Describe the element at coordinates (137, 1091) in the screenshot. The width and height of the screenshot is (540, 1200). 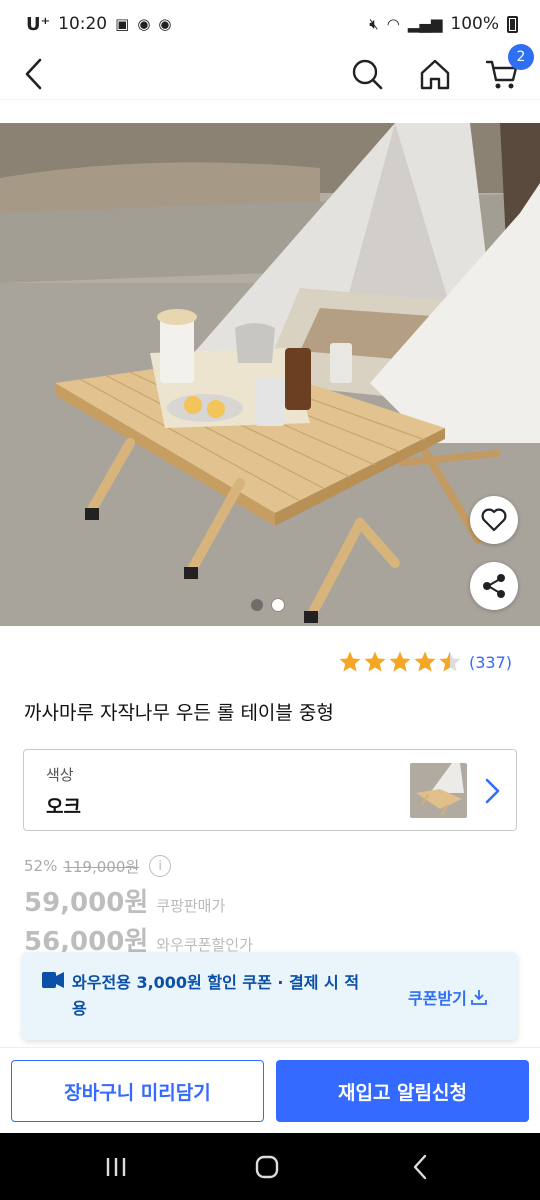
I see `add-to-cart-button: 장바구니 미리담기` at that location.